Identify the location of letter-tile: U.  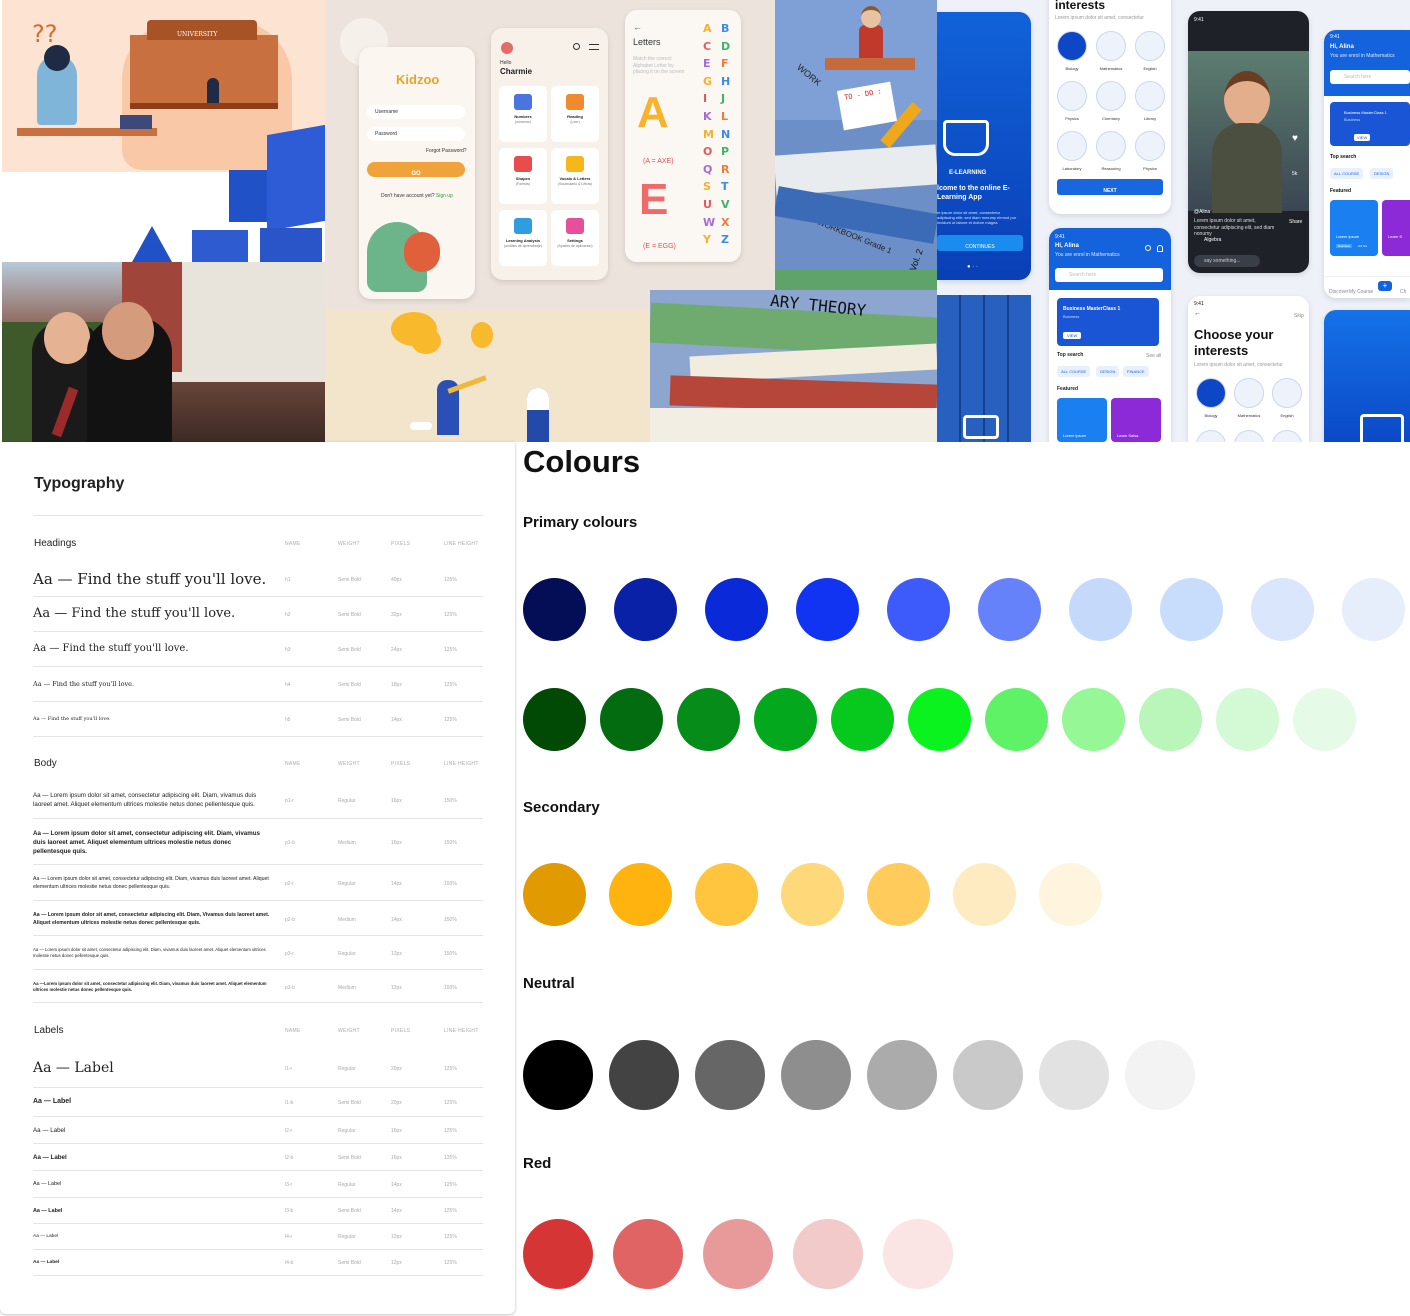
(707, 204).